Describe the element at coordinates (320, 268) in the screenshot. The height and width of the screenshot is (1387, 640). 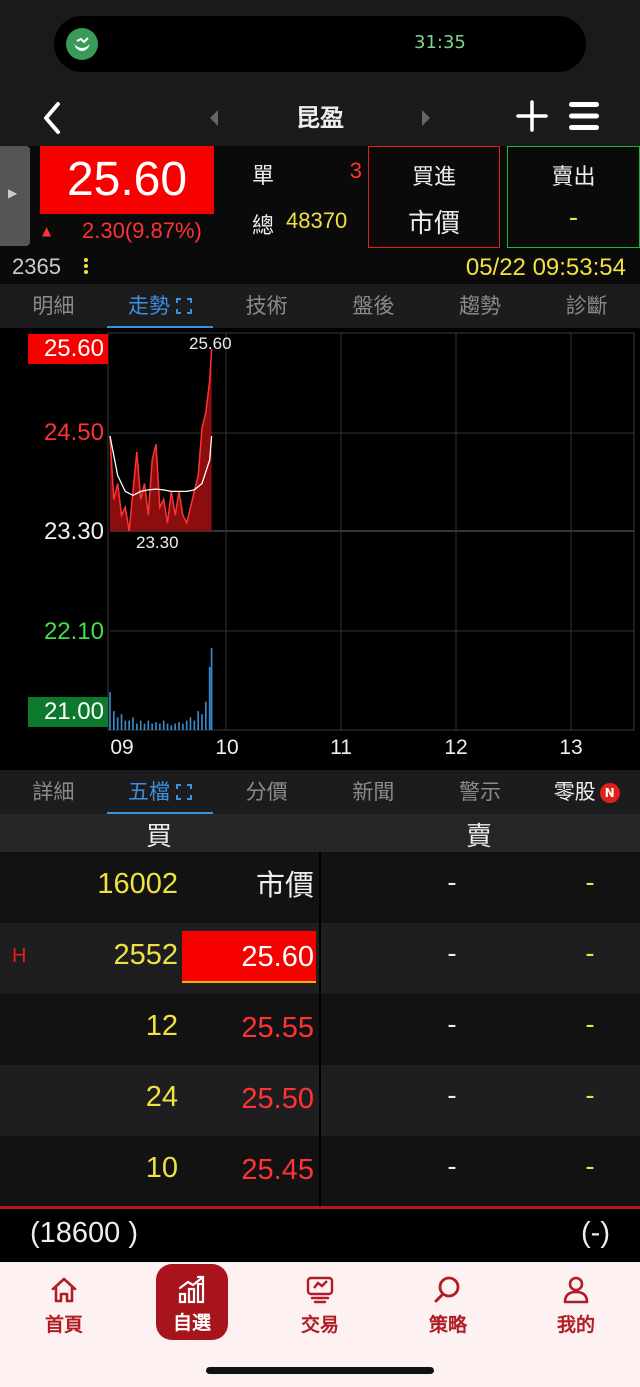
I see `code-time-row: 2365 05/22 09:53:54` at that location.